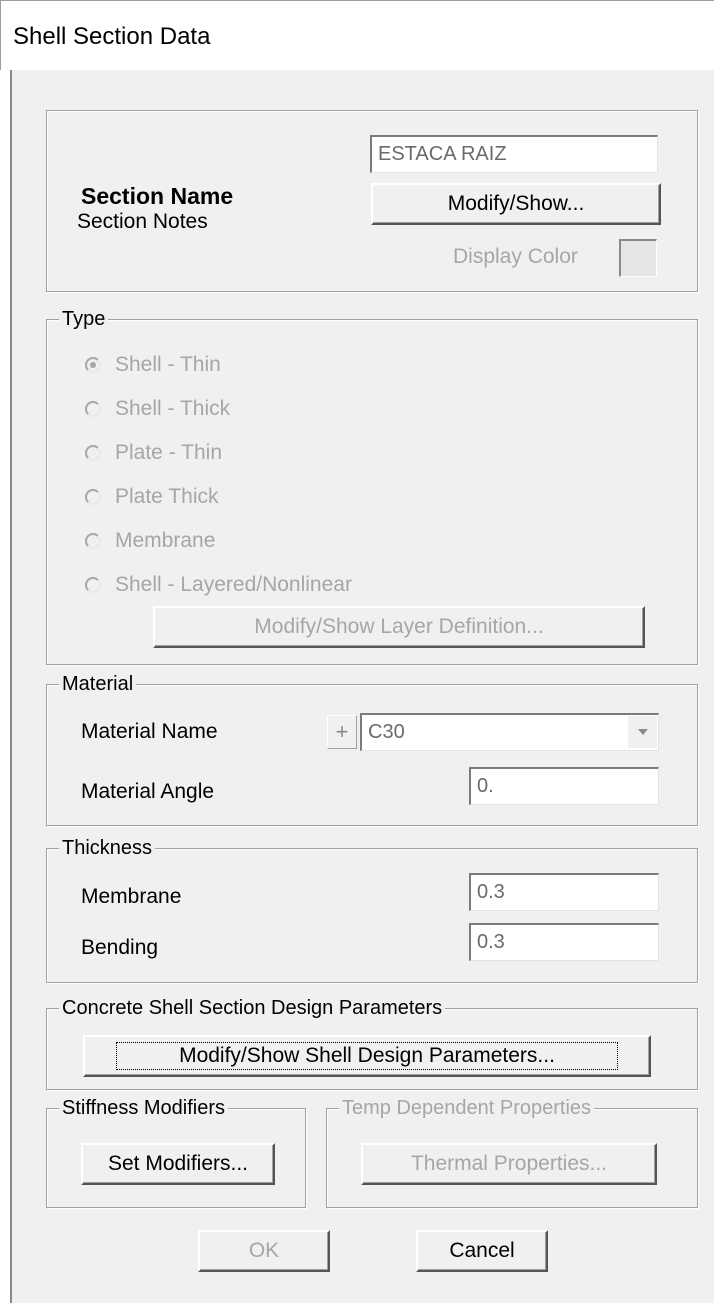 This screenshot has height=1303, width=714. What do you see at coordinates (107, 848) in the screenshot?
I see `thickness-group-legend: Thickness` at bounding box center [107, 848].